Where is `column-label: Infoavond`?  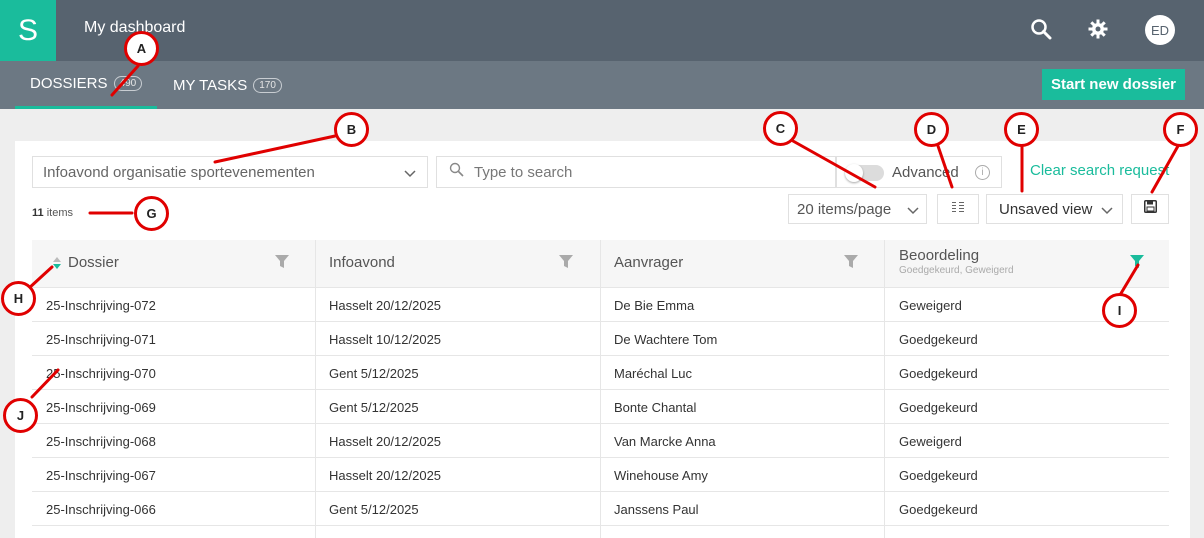 column-label: Infoavond is located at coordinates (362, 262).